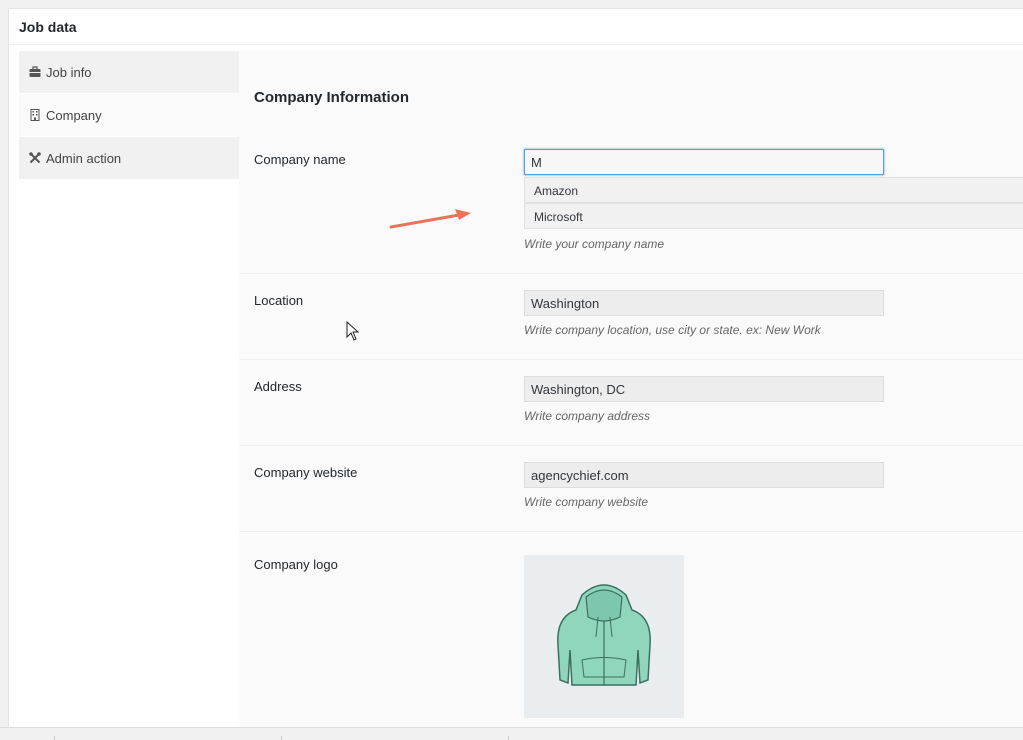  What do you see at coordinates (35, 71) in the screenshot?
I see `briefcase-icon` at bounding box center [35, 71].